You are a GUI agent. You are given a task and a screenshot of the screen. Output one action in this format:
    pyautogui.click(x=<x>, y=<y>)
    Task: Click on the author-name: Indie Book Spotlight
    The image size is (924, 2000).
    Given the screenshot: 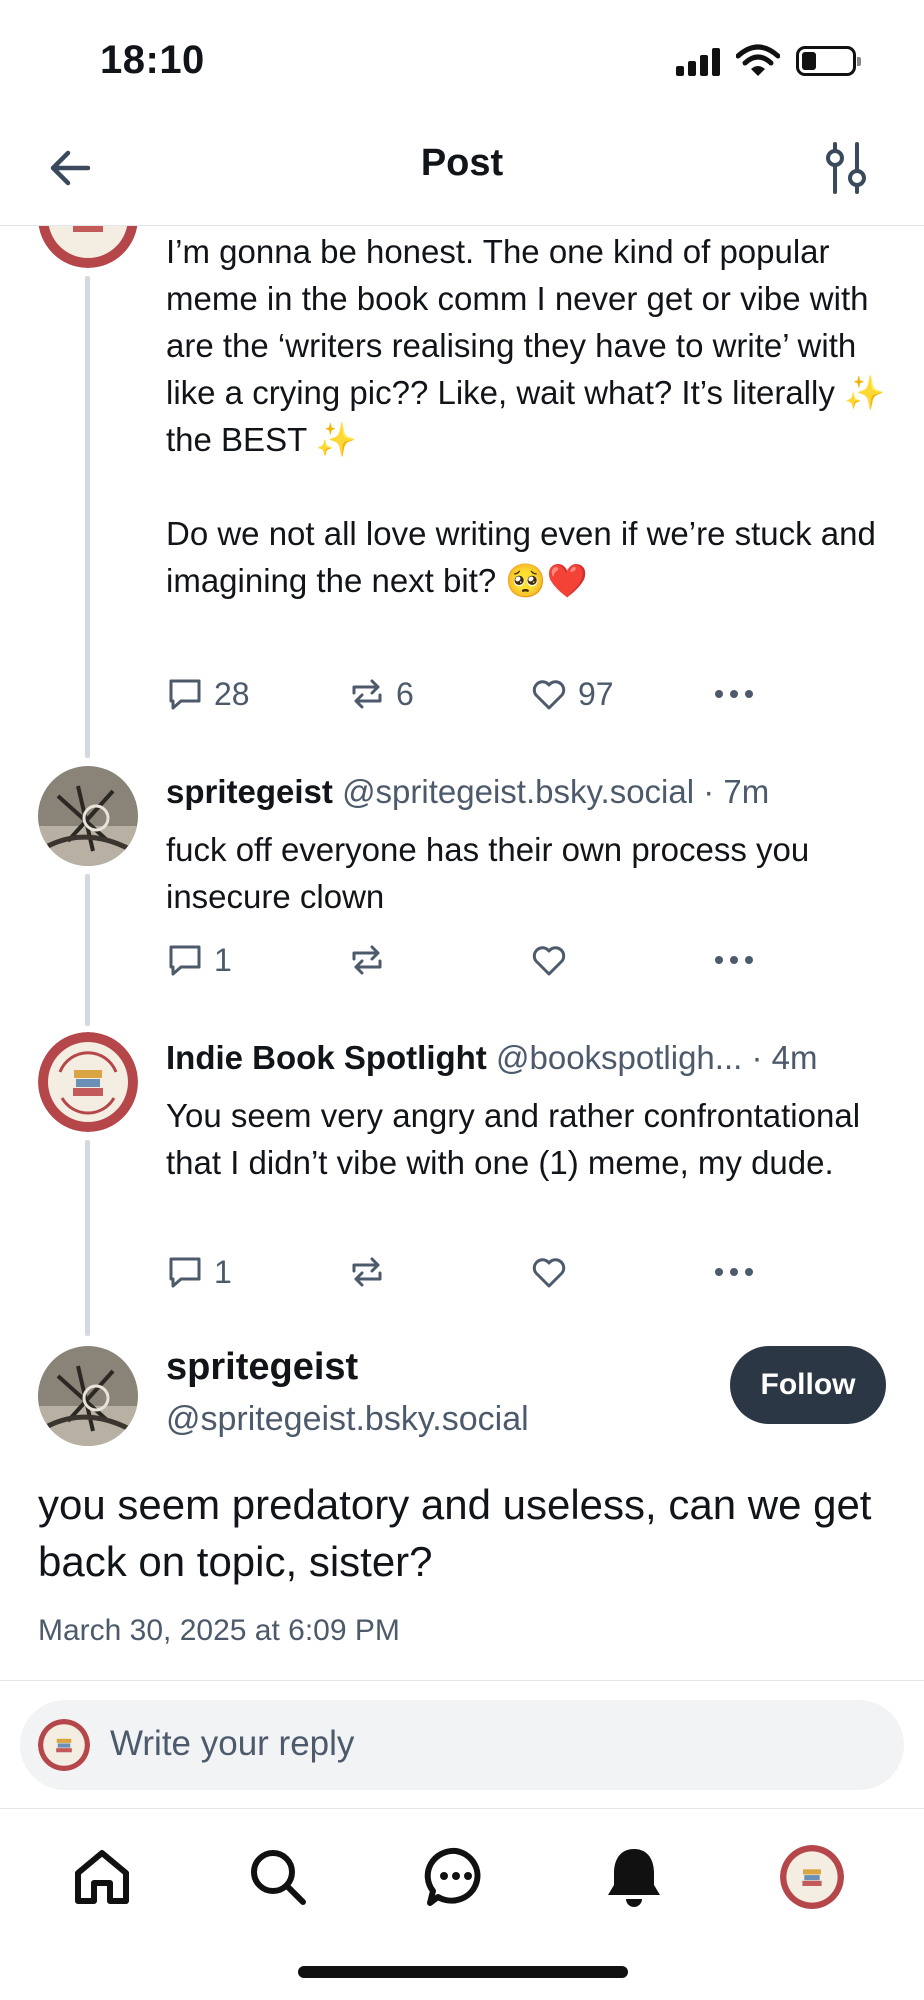 What is the action you would take?
    pyautogui.click(x=326, y=1057)
    